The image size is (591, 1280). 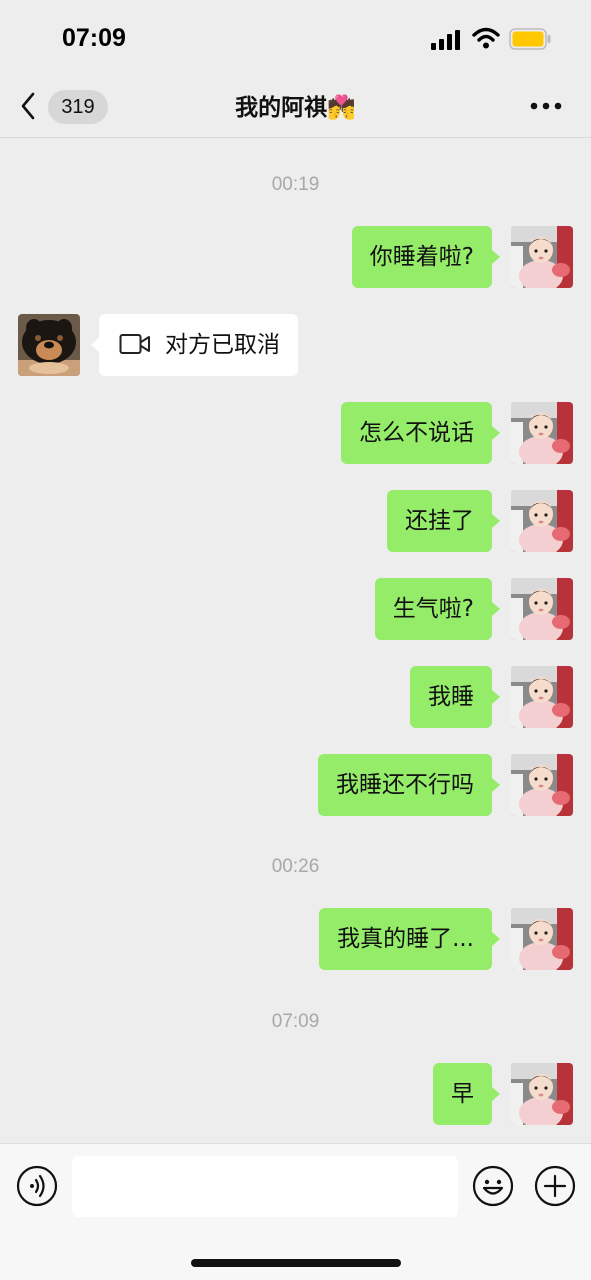 What do you see at coordinates (295, 1021) in the screenshot?
I see `timestamp: 07:09` at bounding box center [295, 1021].